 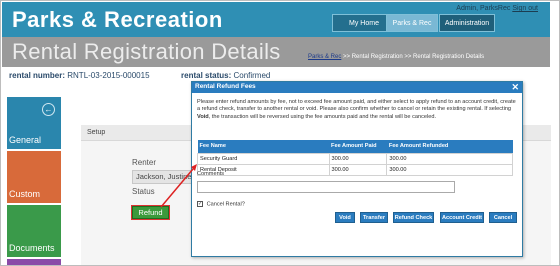 I want to click on cancel-button: Cancel, so click(x=503, y=217).